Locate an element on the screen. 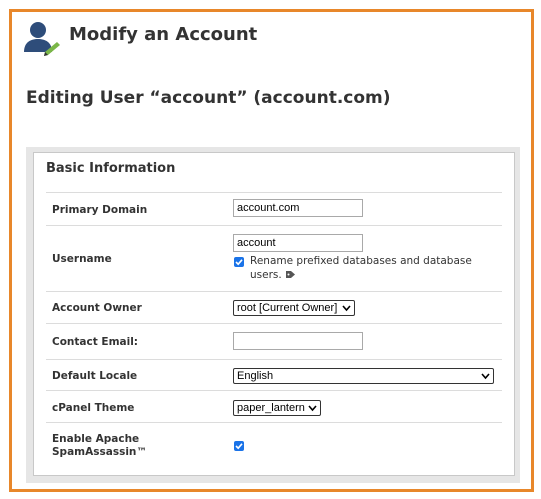 This screenshot has width=541, height=499. cpanel-theme-select: paper_lantern is located at coordinates (277, 408).